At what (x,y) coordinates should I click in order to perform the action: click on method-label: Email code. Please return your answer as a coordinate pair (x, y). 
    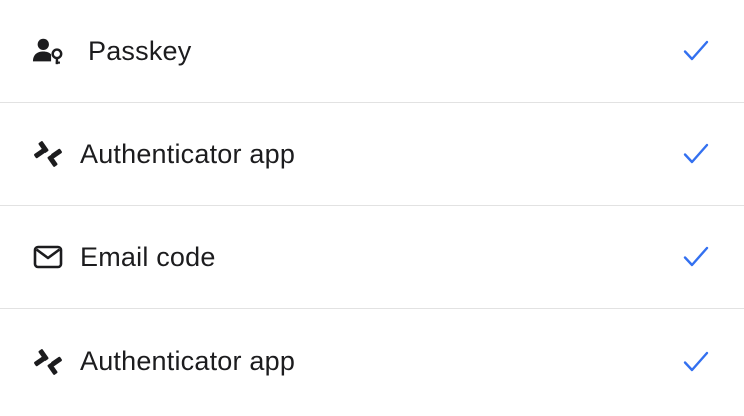
    Looking at the image, I should click on (148, 256).